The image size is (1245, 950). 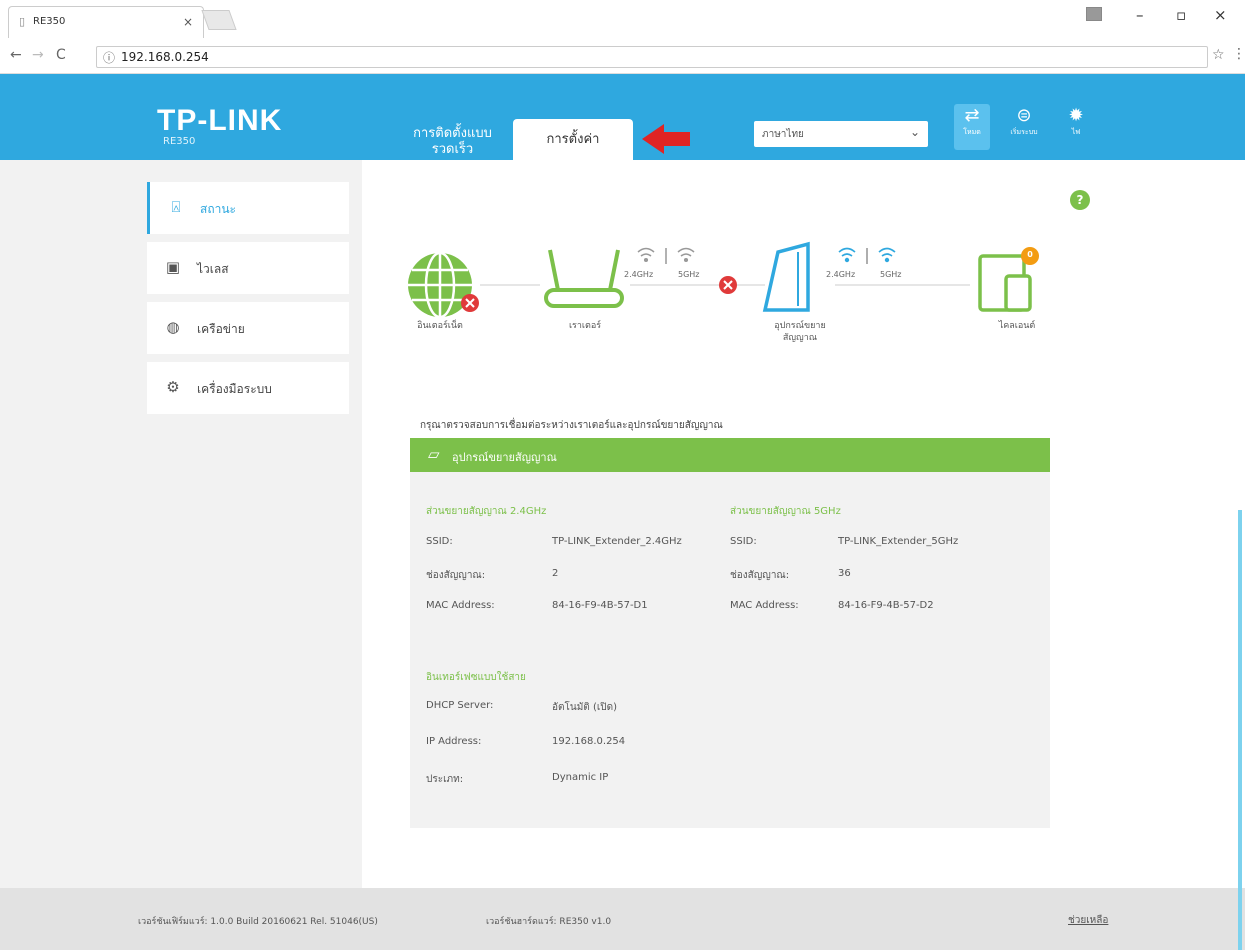 I want to click on wifi-icon, so click(x=666, y=255).